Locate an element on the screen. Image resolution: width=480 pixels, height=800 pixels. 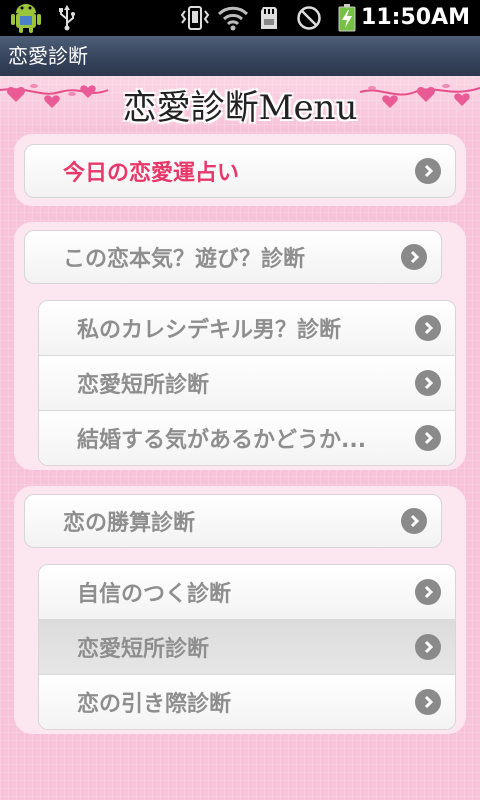
list-item-love-weakness: 恋愛短所診断 is located at coordinates (247, 383).